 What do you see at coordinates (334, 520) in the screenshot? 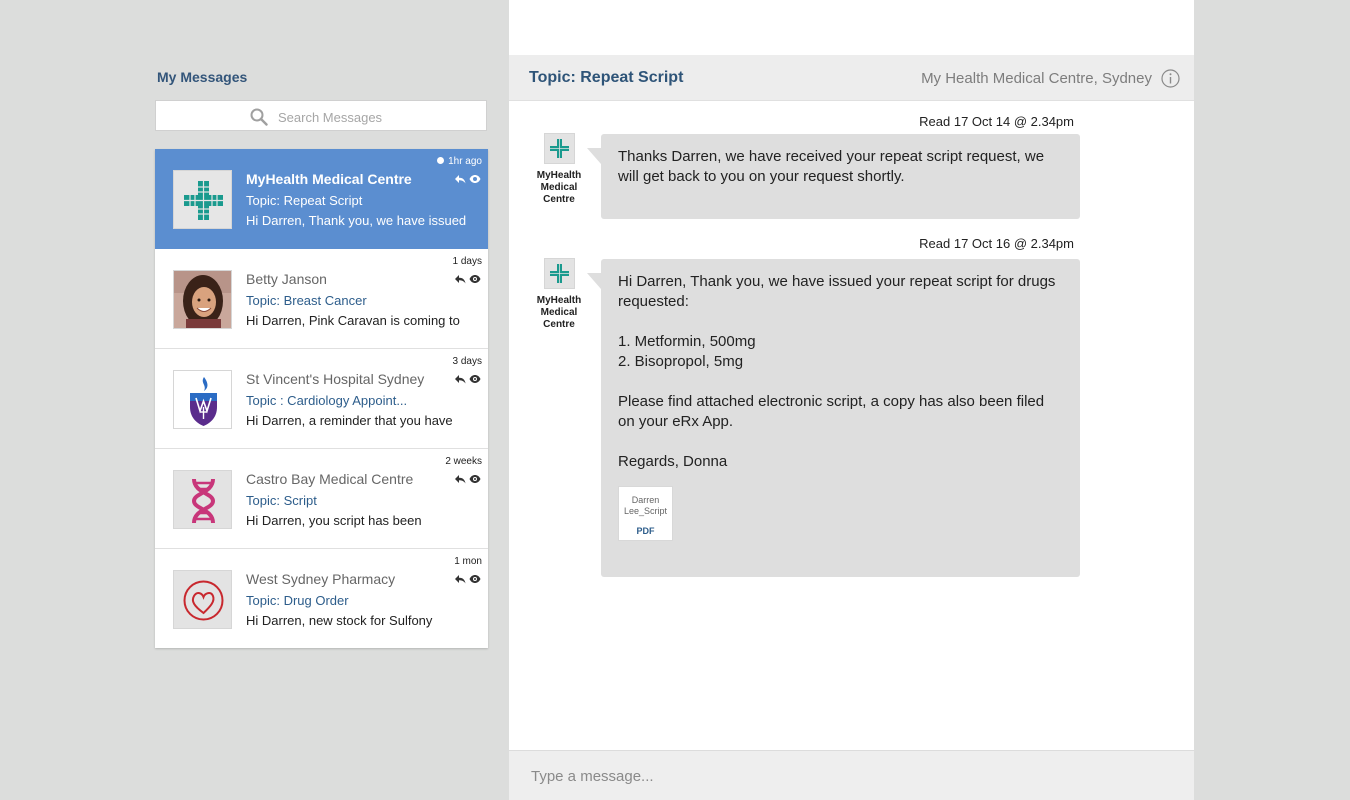
I see `conversation-preview: Hi Darren, you script has been` at bounding box center [334, 520].